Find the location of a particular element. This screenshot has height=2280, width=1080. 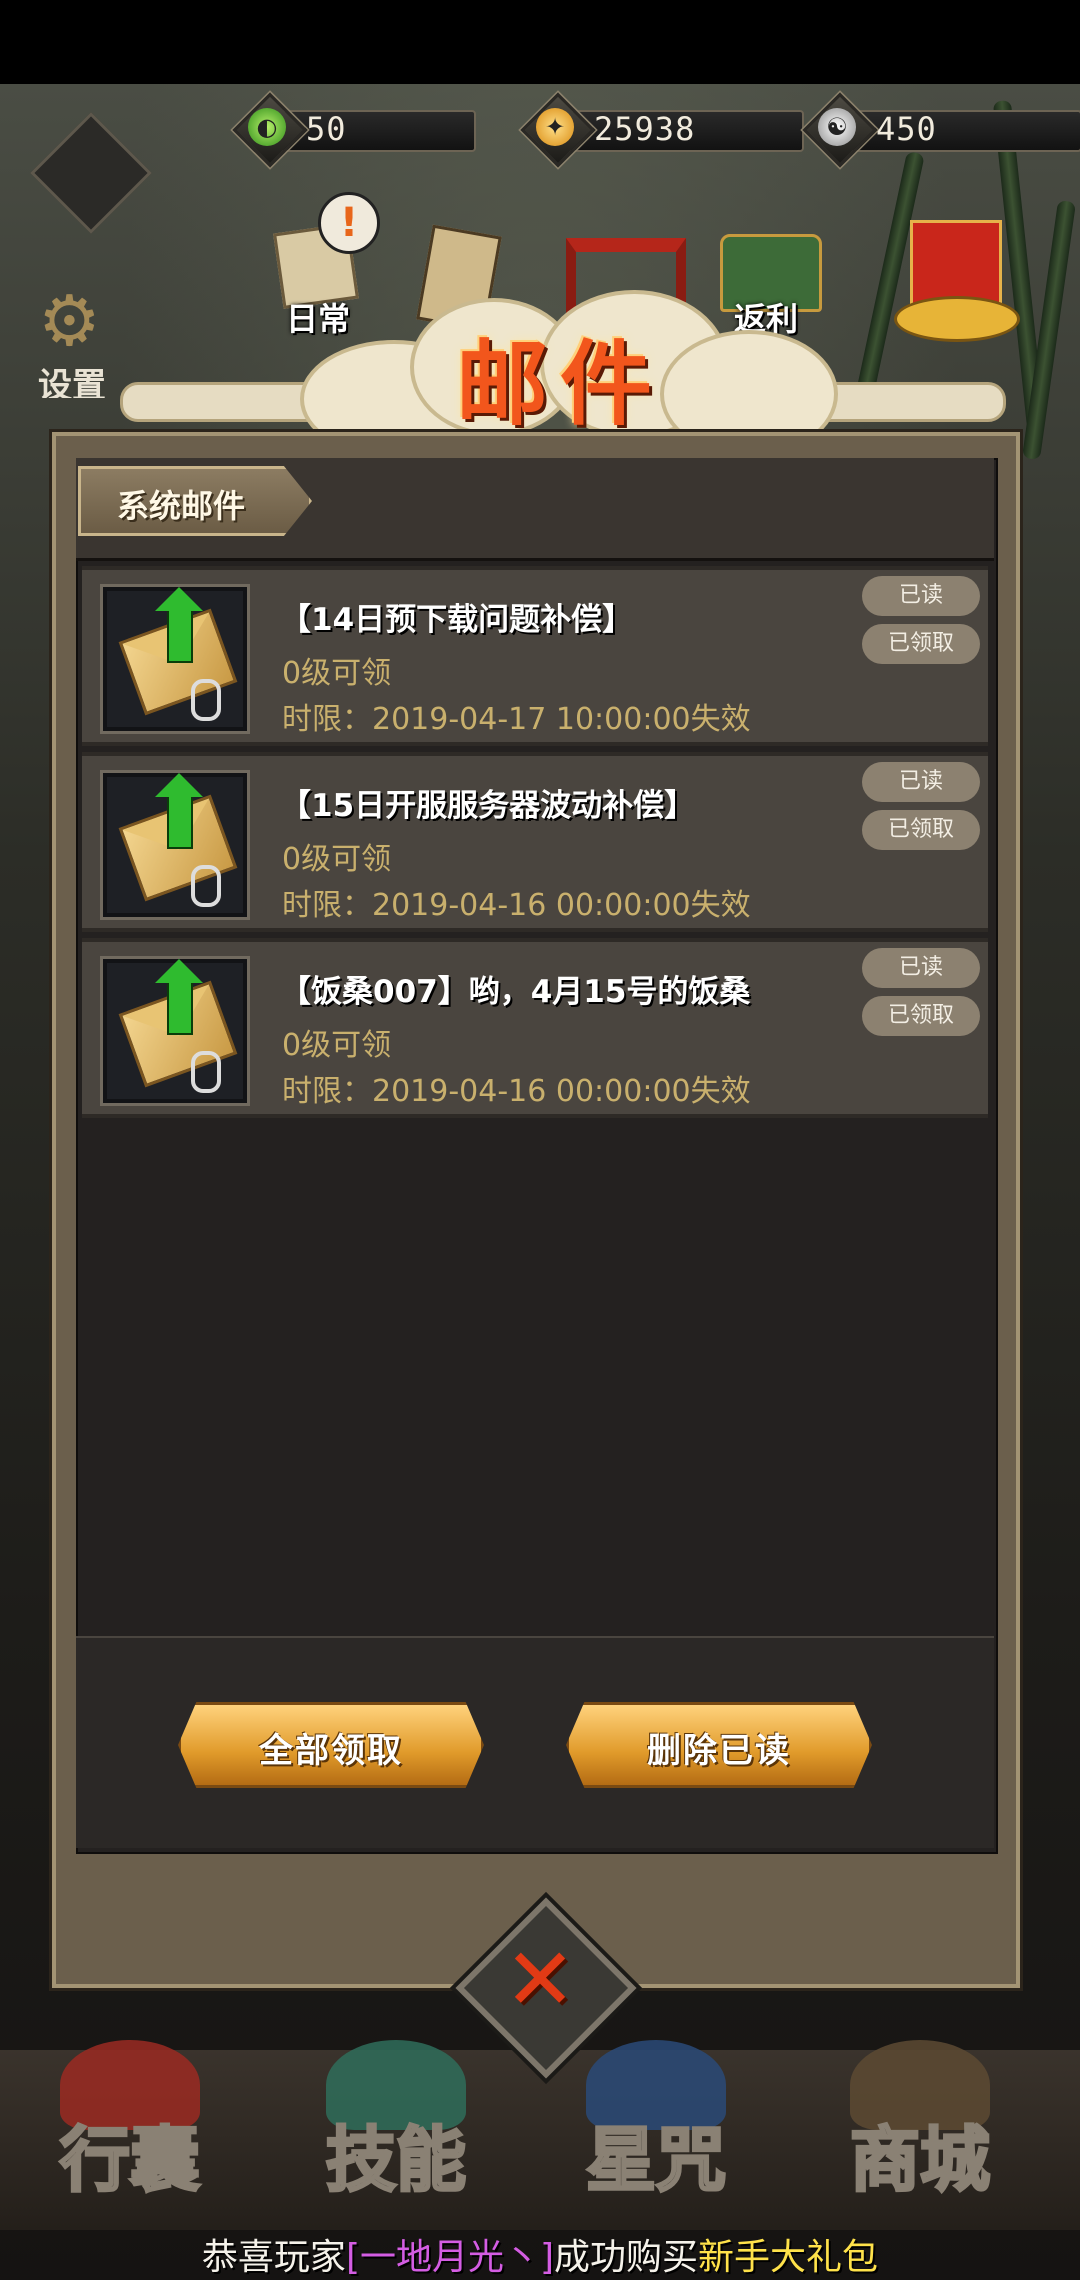

alert-icon: ! is located at coordinates (349, 223).